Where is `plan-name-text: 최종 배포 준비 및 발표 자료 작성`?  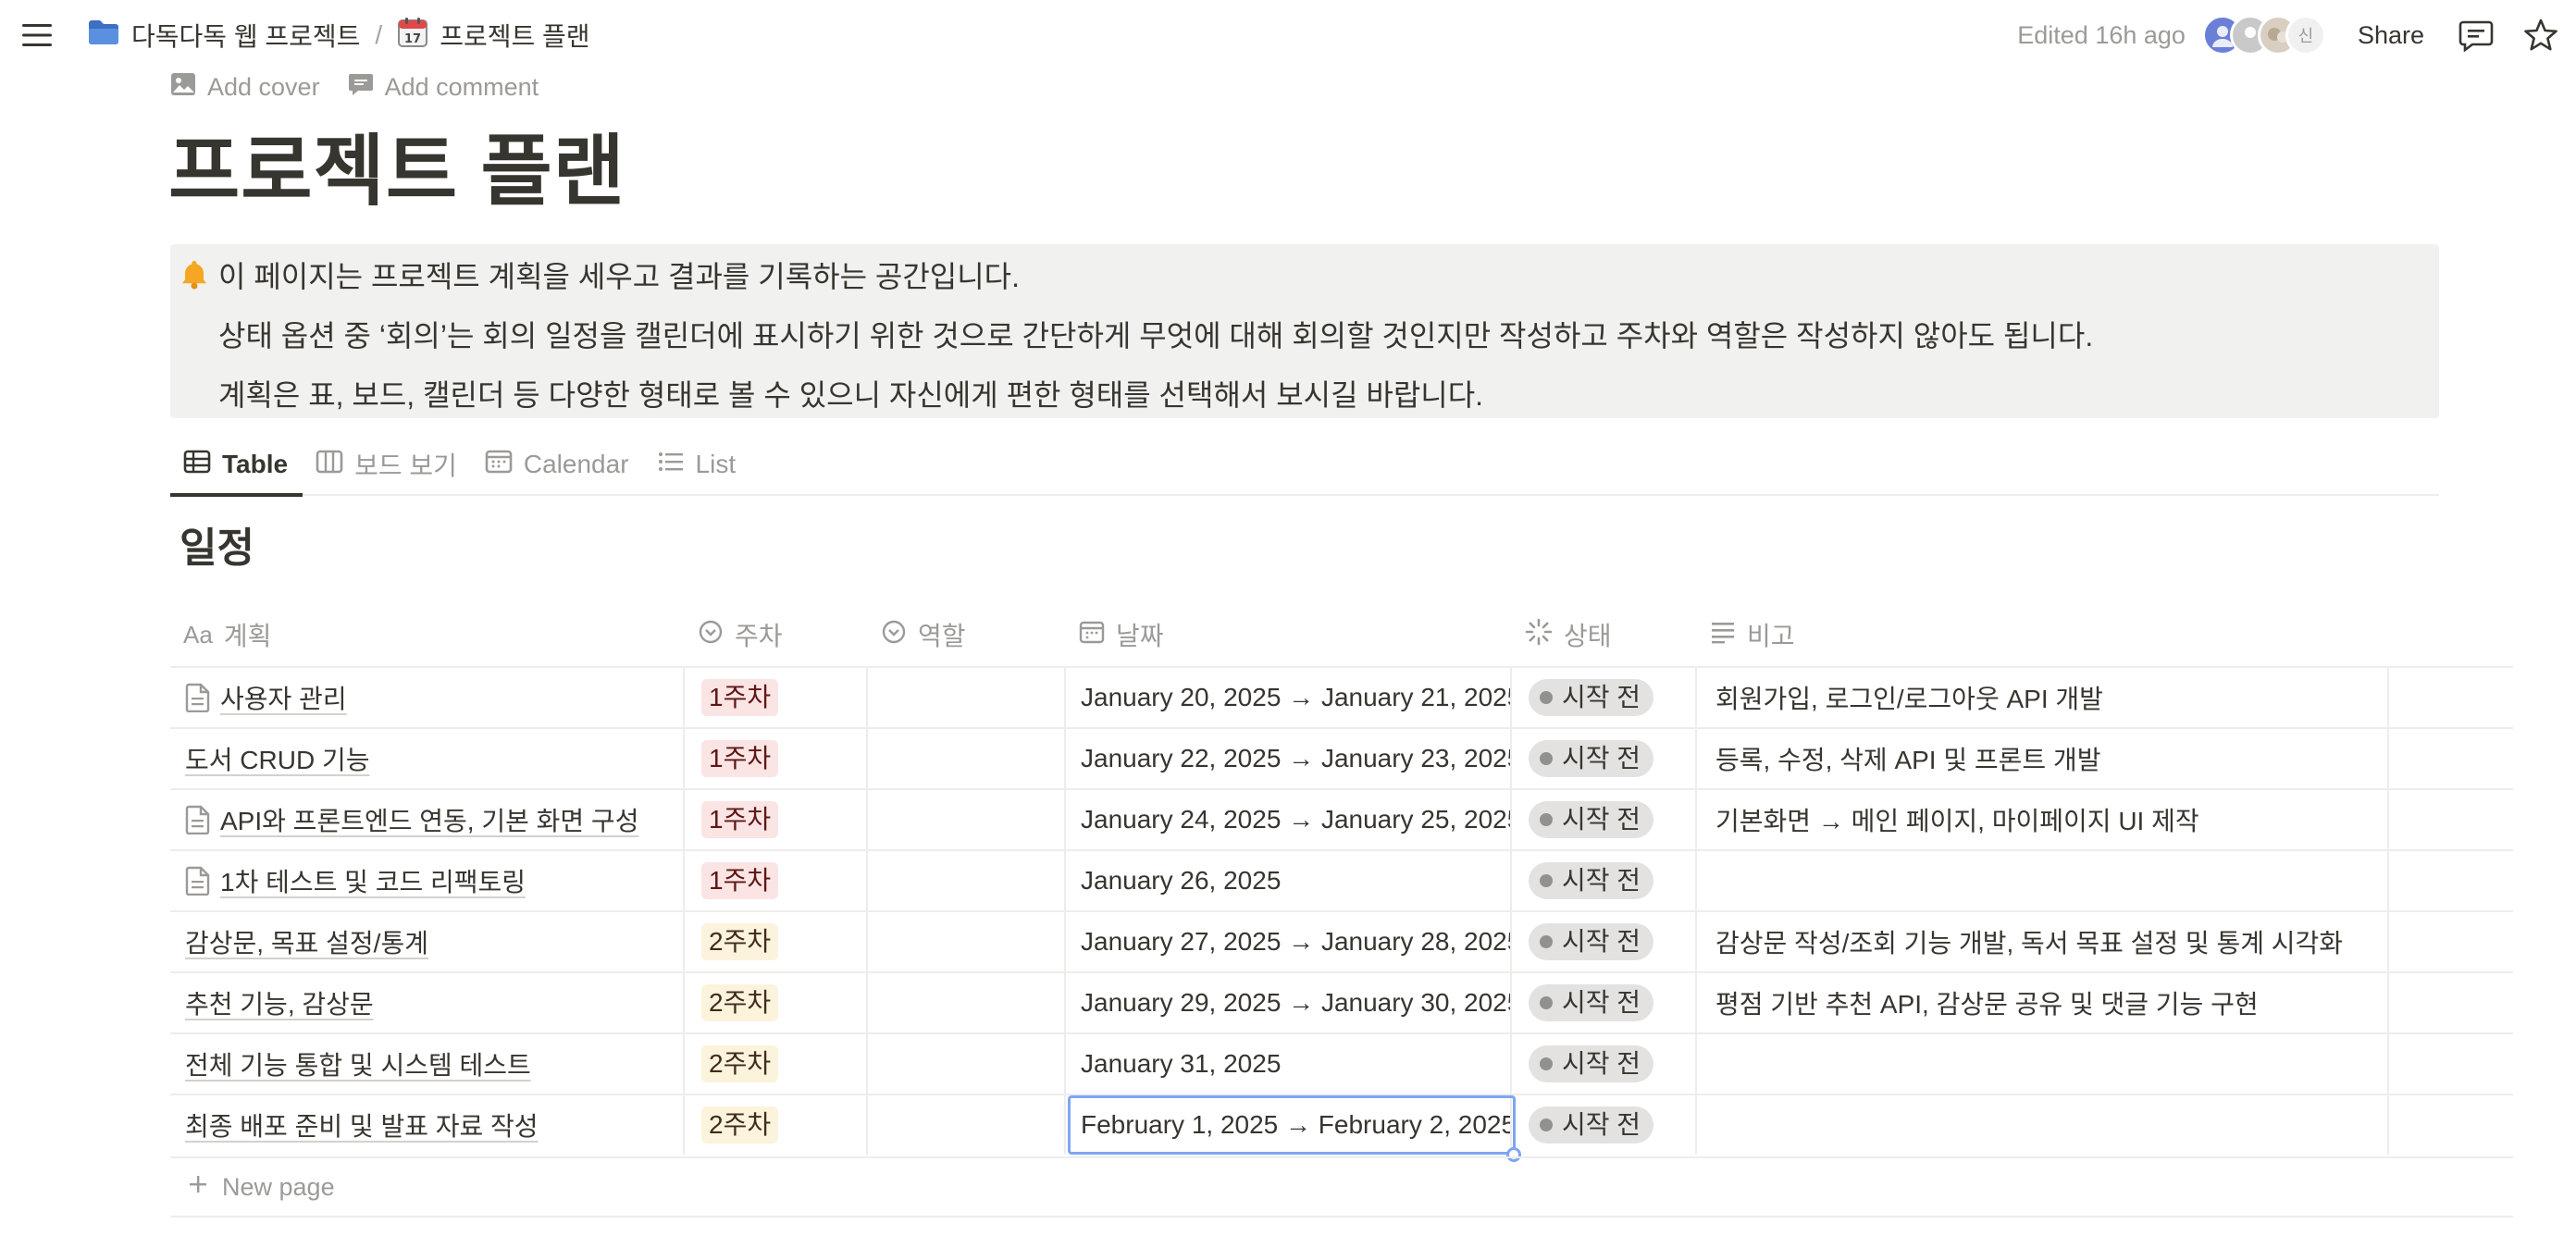
plan-name-text: 최종 배포 준비 및 발표 자료 작성 is located at coordinates (362, 1124).